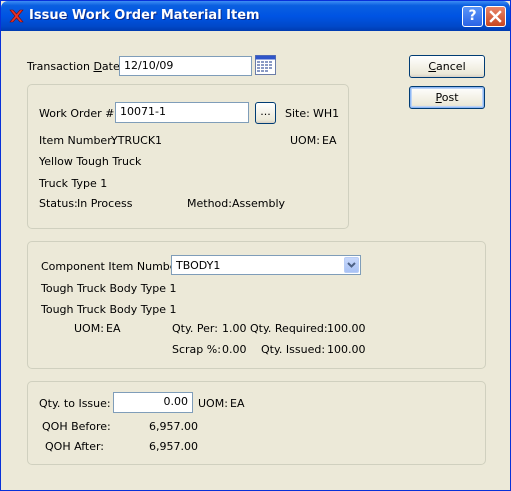  What do you see at coordinates (153, 402) in the screenshot?
I see `qty-to-issue-field: 0.00` at bounding box center [153, 402].